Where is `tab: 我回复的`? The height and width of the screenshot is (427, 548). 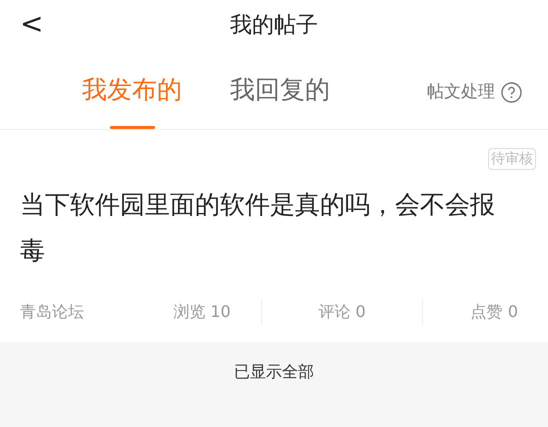
tab: 我回复的 is located at coordinates (280, 89).